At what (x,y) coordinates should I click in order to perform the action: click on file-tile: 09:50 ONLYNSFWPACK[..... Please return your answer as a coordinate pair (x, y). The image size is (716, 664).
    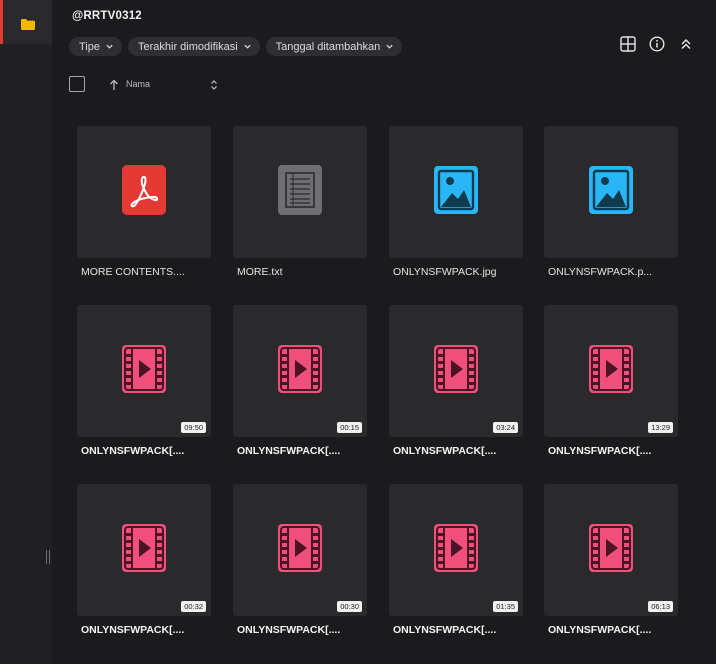
    Looking at the image, I should click on (144, 381).